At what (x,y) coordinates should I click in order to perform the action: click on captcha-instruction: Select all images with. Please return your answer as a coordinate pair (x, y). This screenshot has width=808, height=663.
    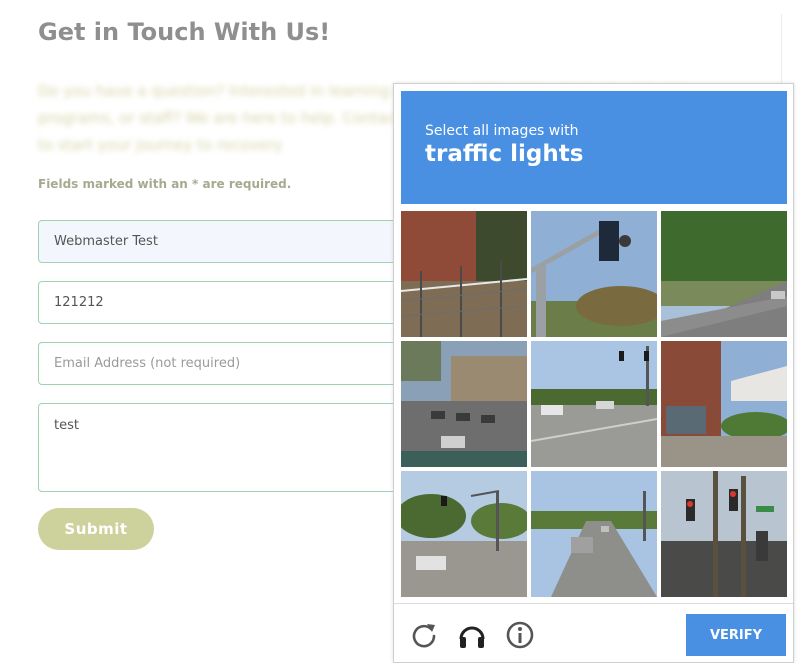
    Looking at the image, I should click on (502, 131).